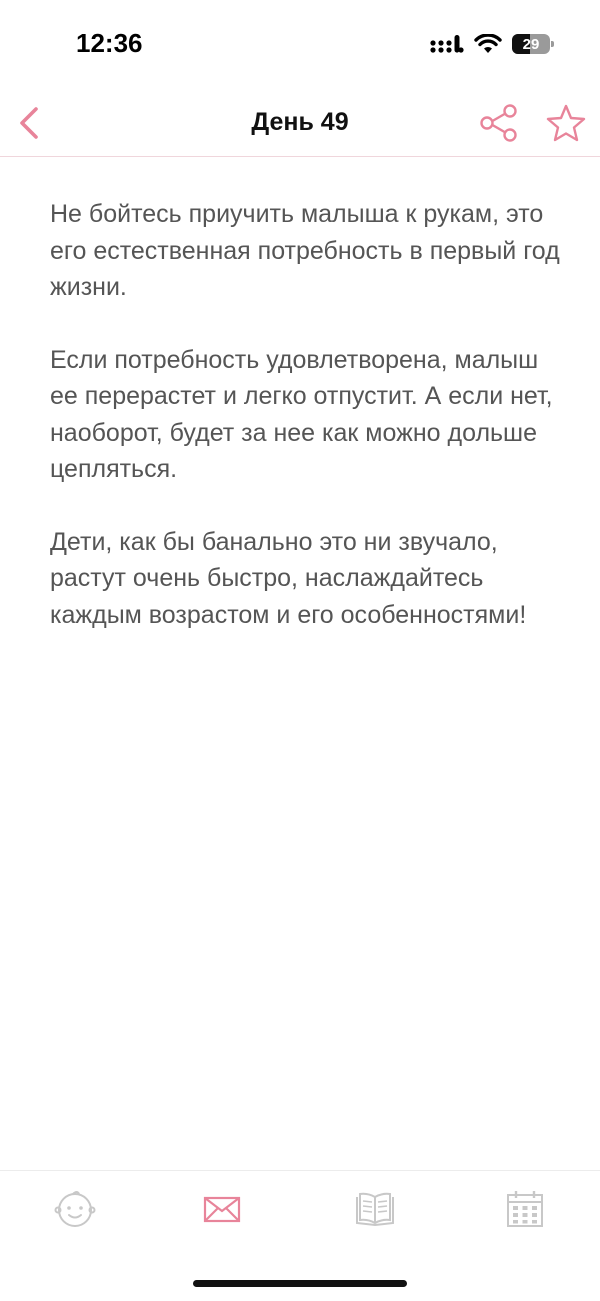  What do you see at coordinates (488, 43) in the screenshot?
I see `wifi-icon` at bounding box center [488, 43].